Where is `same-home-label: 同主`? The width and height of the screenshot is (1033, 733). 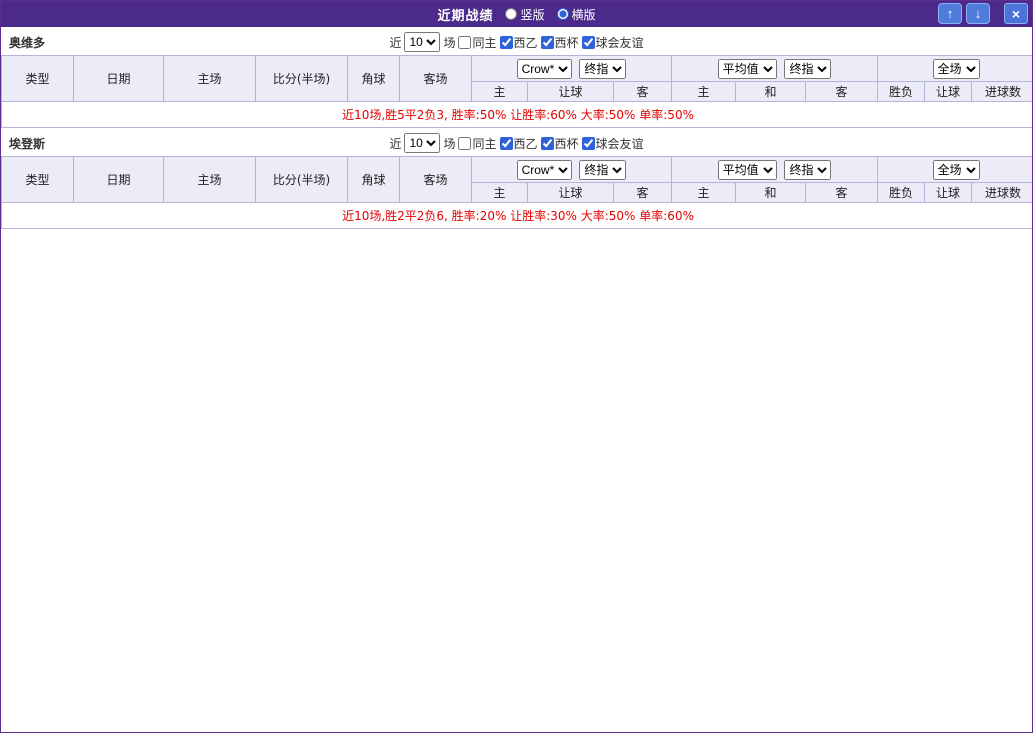 same-home-label: 同主 is located at coordinates (484, 143).